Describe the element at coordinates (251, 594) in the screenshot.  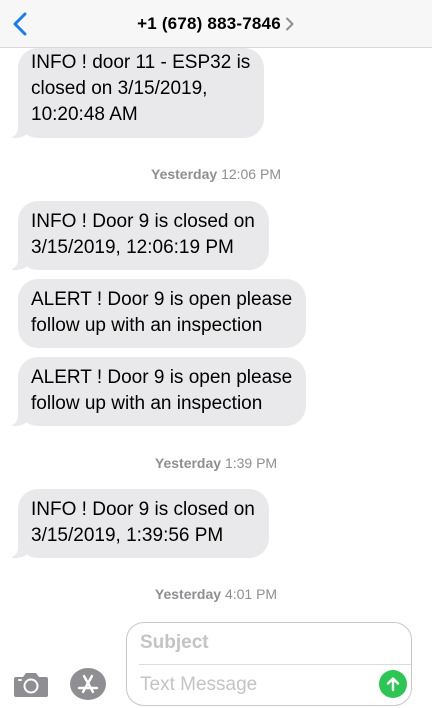
I see `timestamp-time: 4:01 PM` at that location.